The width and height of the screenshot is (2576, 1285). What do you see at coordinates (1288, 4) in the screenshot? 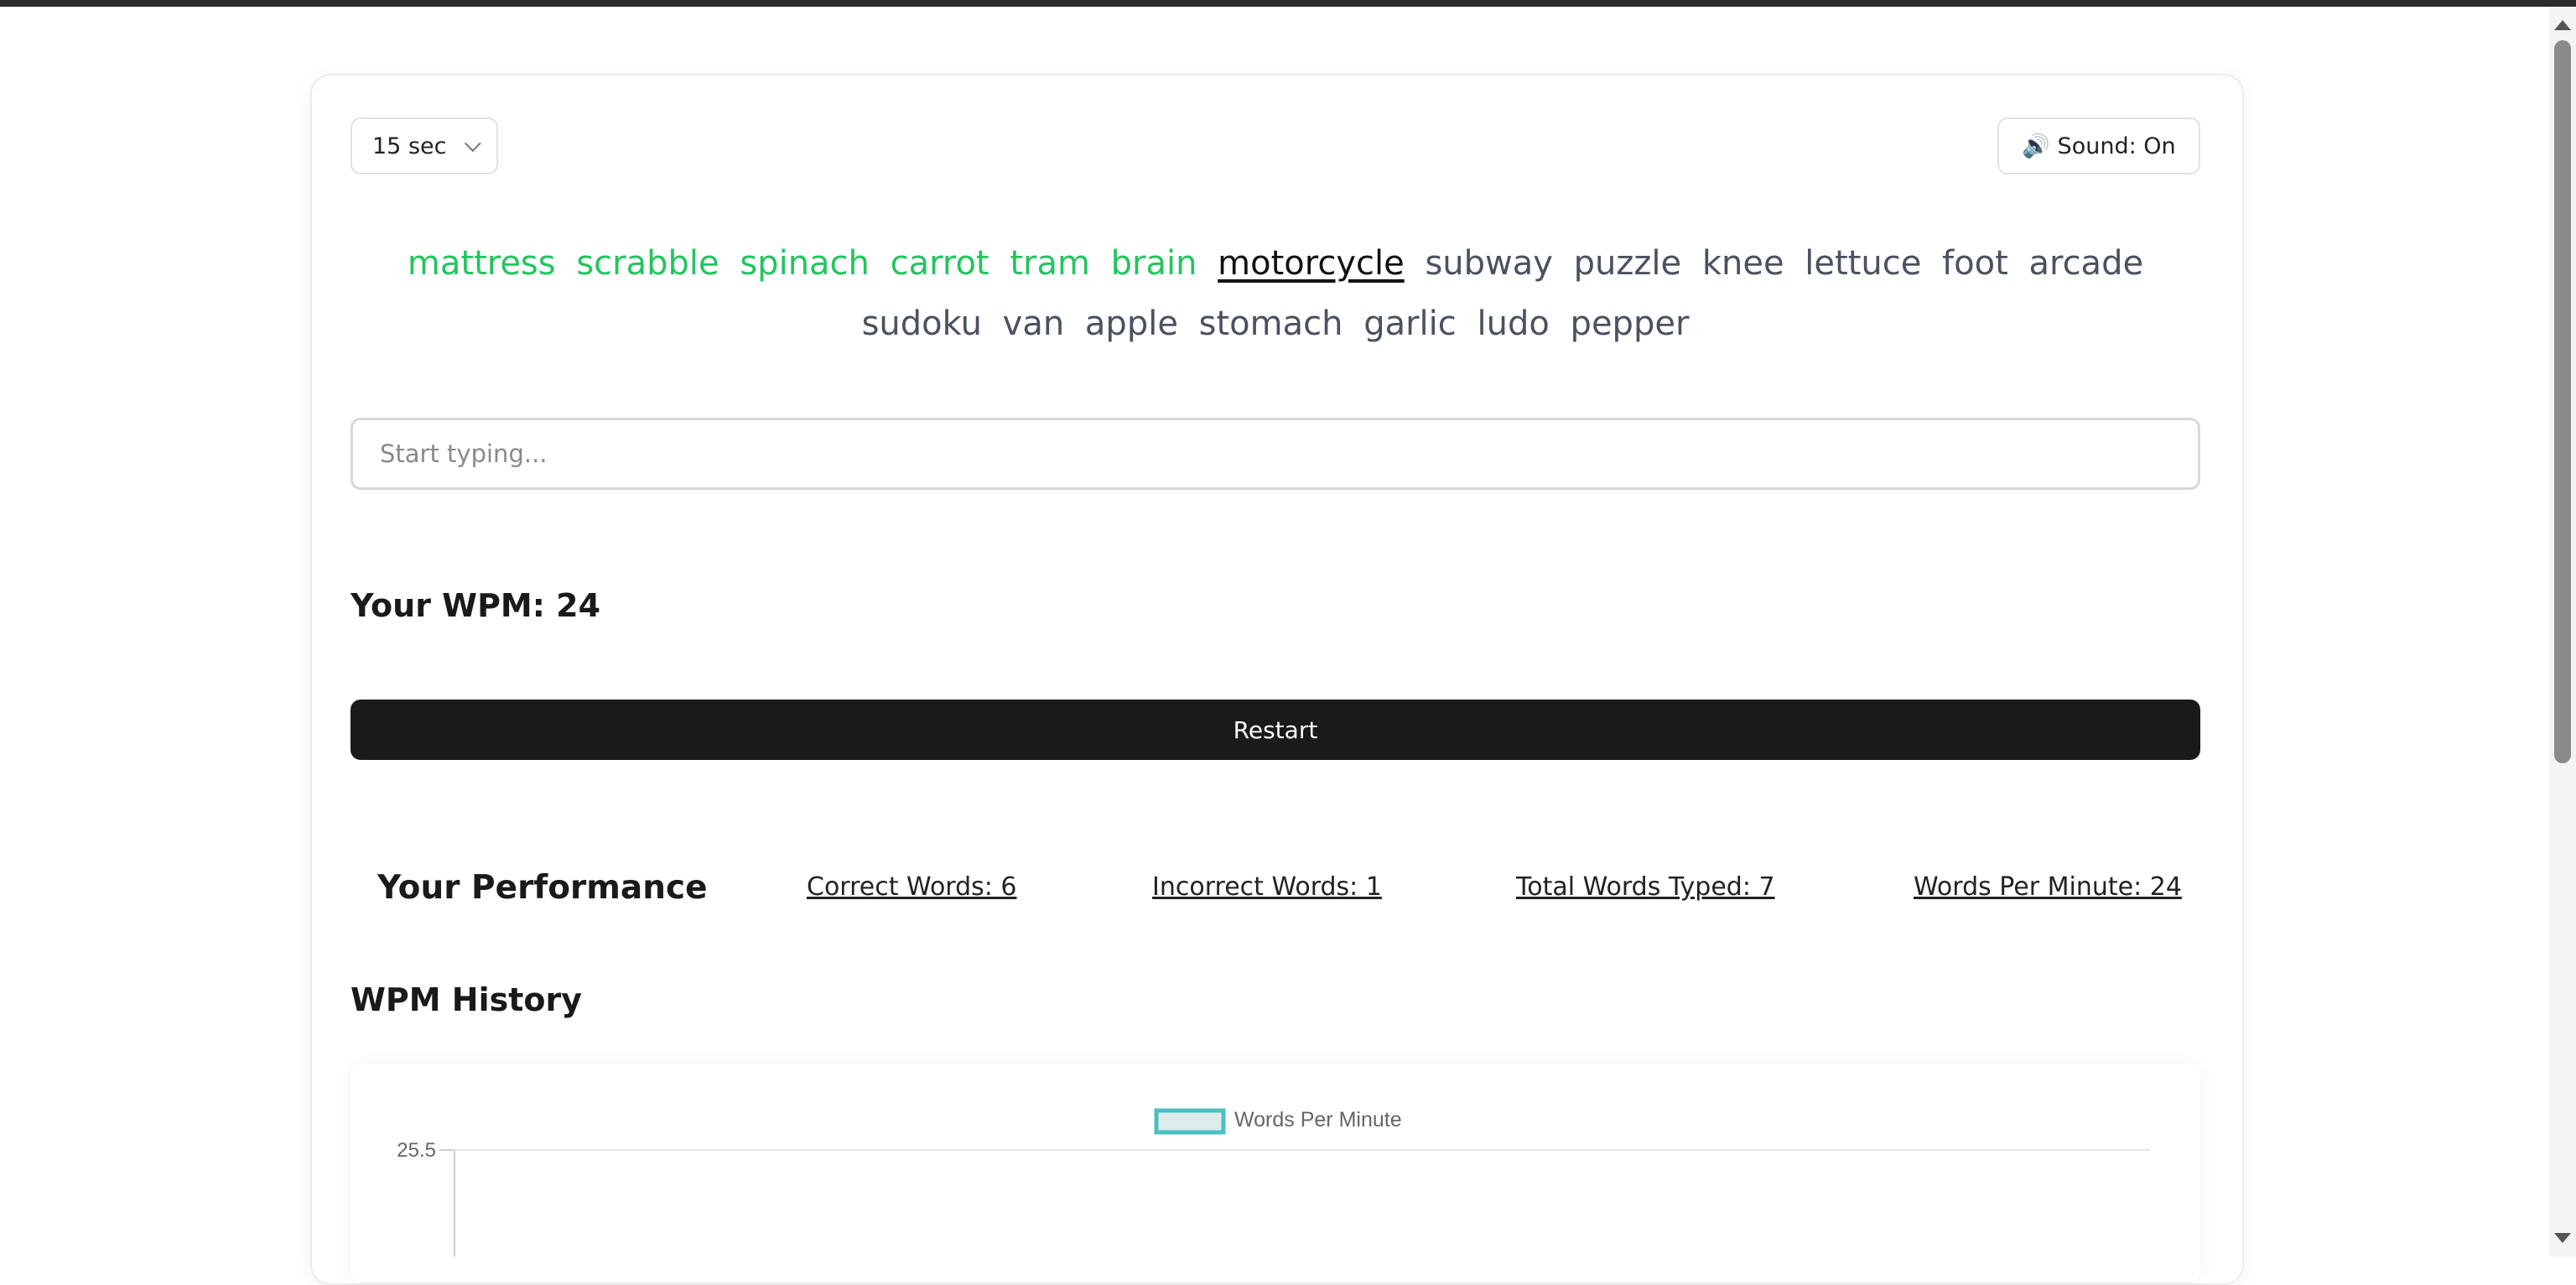
I see `browser-top-bar` at bounding box center [1288, 4].